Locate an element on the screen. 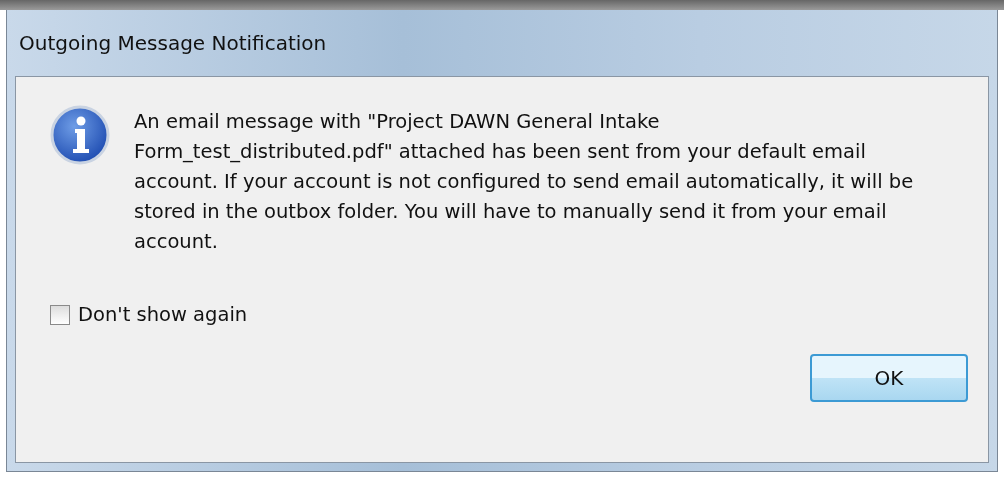 Image resolution: width=1004 pixels, height=479 pixels. window-title: Outgoing Message Notification is located at coordinates (173, 43).